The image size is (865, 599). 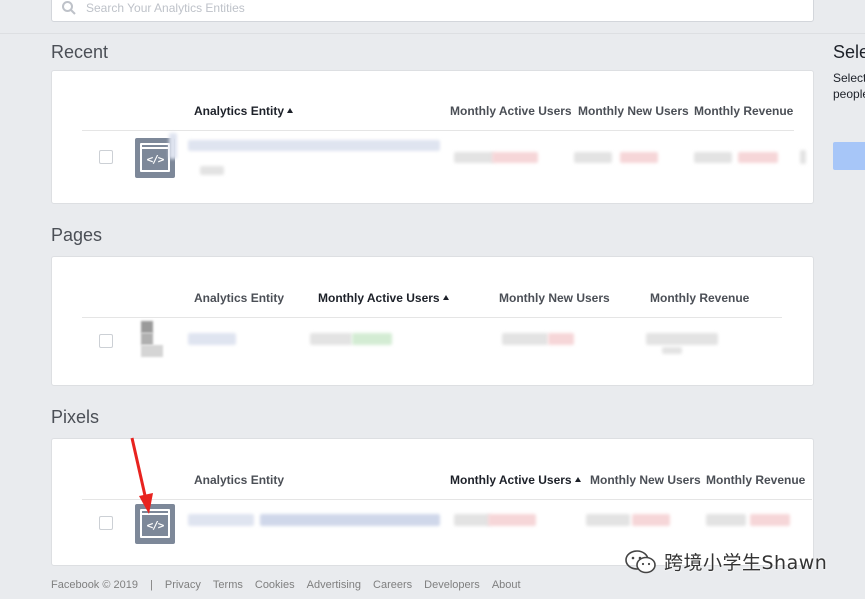 I want to click on right-panel-title: Sele, so click(x=849, y=52).